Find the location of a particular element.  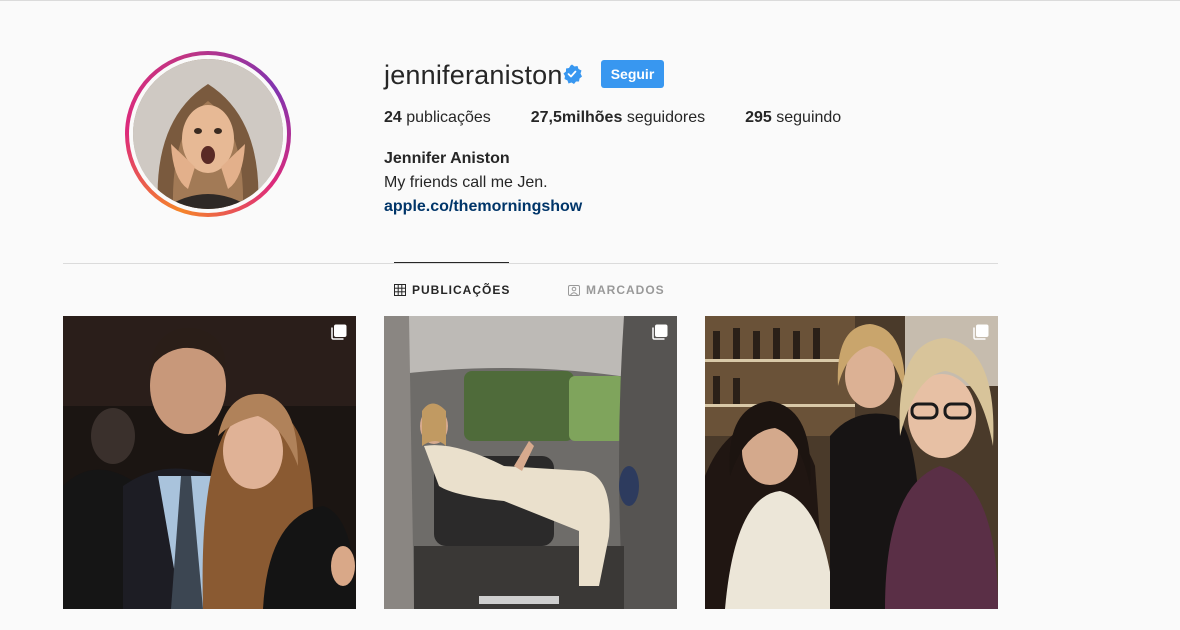

tab-tagged: MARCADOS is located at coordinates (616, 290).